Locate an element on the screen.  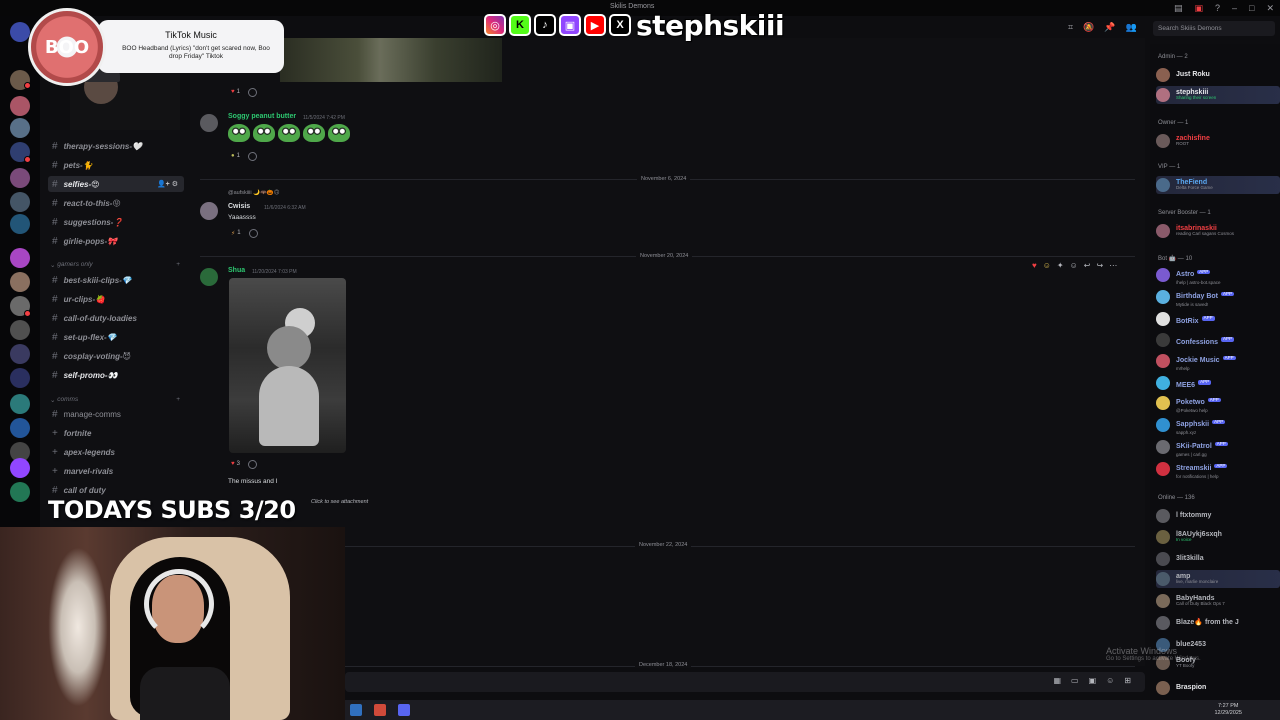
steam-icon is located at coordinates (356, 710).